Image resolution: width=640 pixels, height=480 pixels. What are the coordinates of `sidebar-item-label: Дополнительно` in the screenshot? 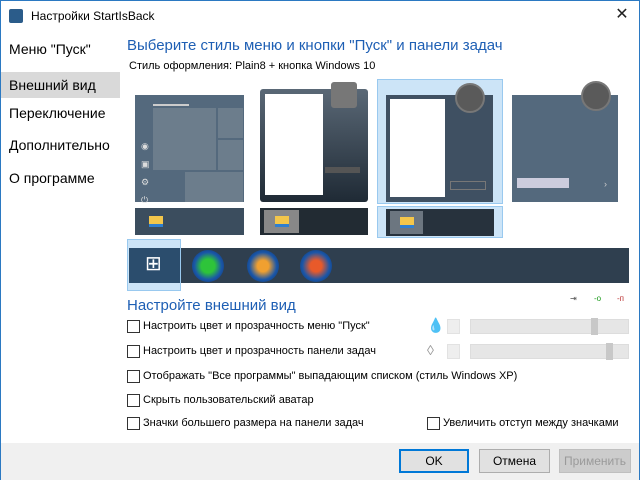 It's located at (59, 145).